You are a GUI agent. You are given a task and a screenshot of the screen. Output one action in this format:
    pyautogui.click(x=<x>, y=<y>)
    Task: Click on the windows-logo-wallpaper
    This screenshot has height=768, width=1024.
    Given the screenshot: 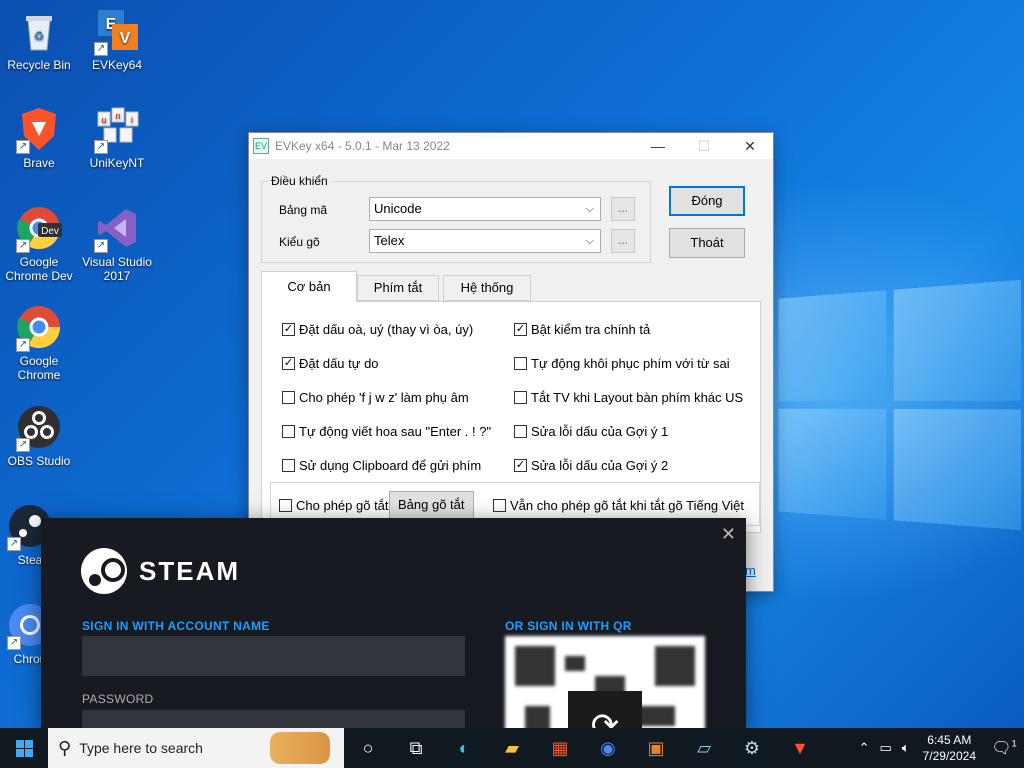 What is the action you would take?
    pyautogui.click(x=900, y=405)
    